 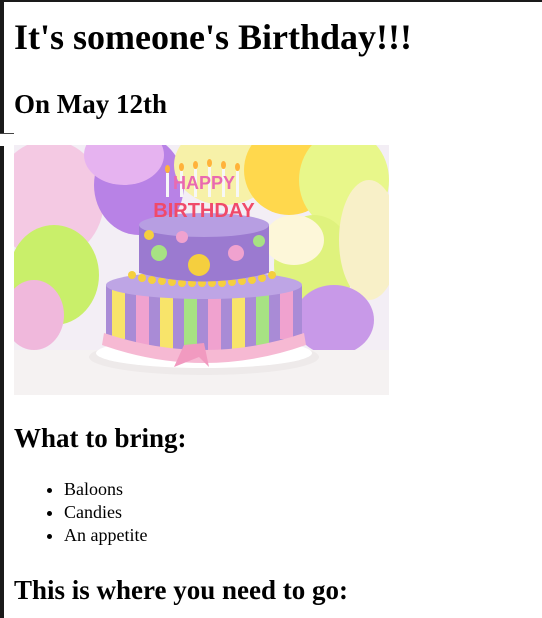 I want to click on location-heading: This is where you need to go:, so click(x=181, y=590).